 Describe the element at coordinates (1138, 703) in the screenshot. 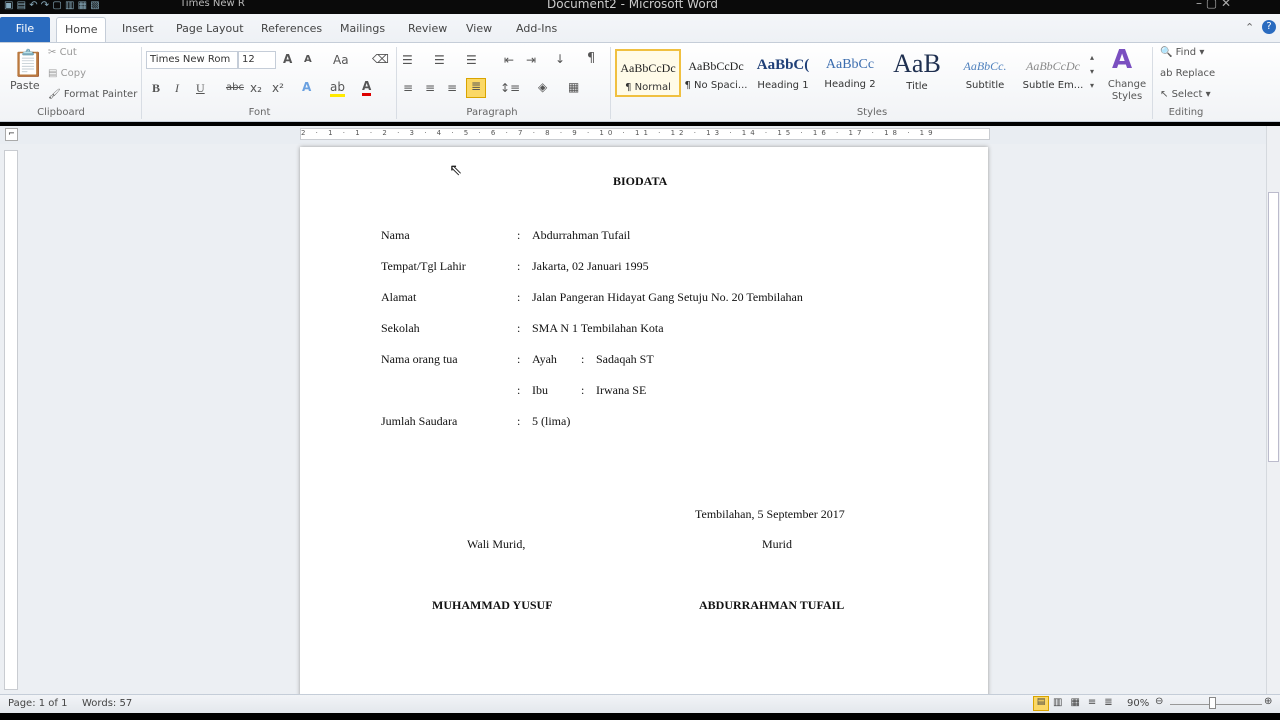

I see `zoom-level: 90%` at that location.